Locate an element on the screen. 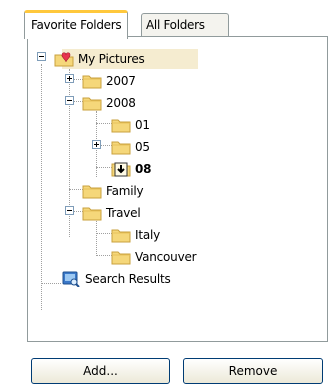 This screenshot has width=335, height=392. tree-item-label: My Pictures is located at coordinates (111, 59).